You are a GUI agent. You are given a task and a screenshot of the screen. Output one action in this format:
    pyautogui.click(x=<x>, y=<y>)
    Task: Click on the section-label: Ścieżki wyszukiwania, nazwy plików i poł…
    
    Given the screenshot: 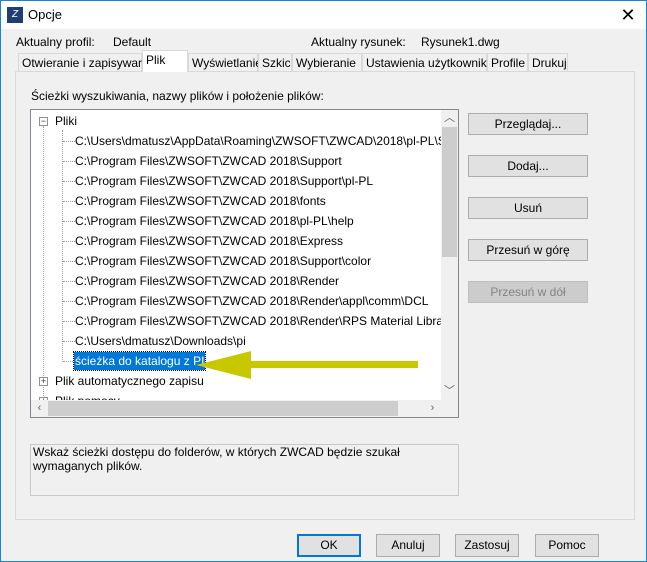 What is the action you would take?
    pyautogui.click(x=177, y=96)
    